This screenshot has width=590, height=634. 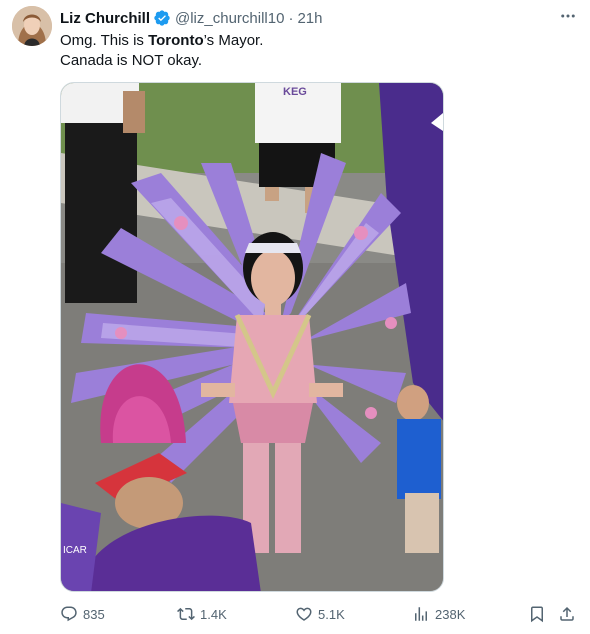 What do you see at coordinates (537, 614) in the screenshot?
I see `bookmark-icon` at bounding box center [537, 614].